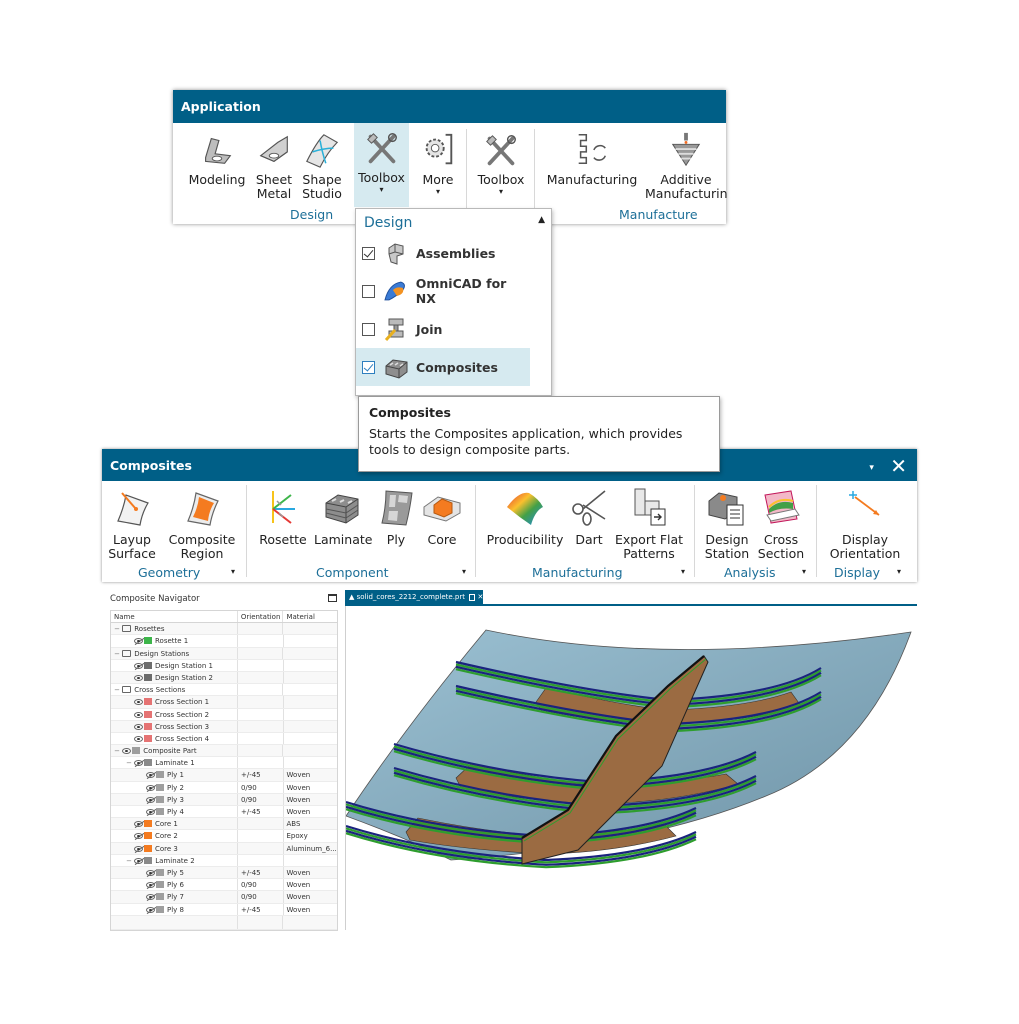 This screenshot has width=1019, height=1024. I want to click on navigator-row: Design Station 2, so click(224, 678).